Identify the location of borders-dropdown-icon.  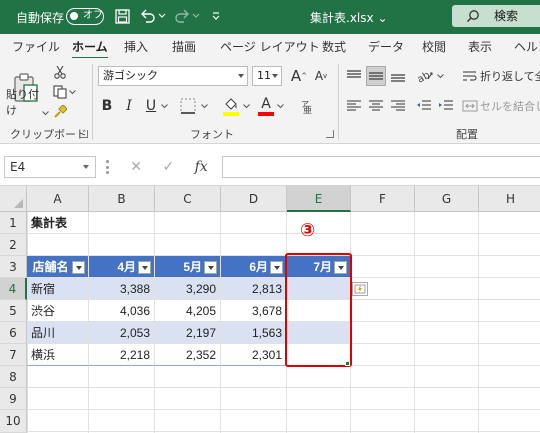
(204, 106).